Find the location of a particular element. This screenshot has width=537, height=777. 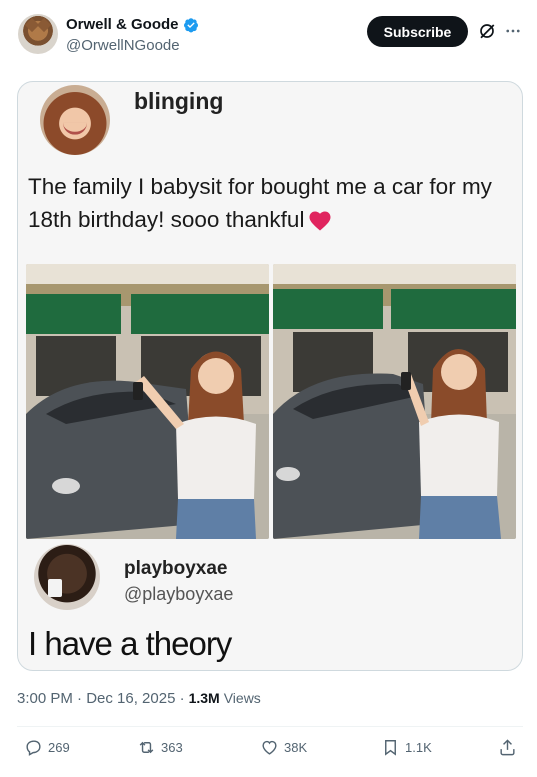

bookmark-icon is located at coordinates (390, 748).